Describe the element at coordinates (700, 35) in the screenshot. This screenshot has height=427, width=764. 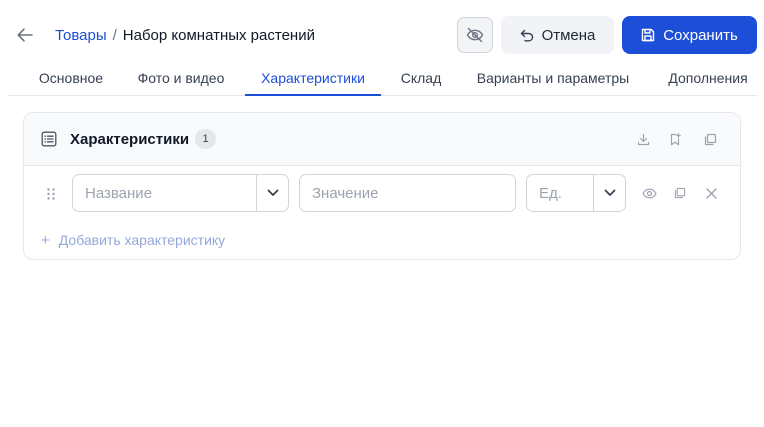
I see `save-button-label: Сохранить` at that location.